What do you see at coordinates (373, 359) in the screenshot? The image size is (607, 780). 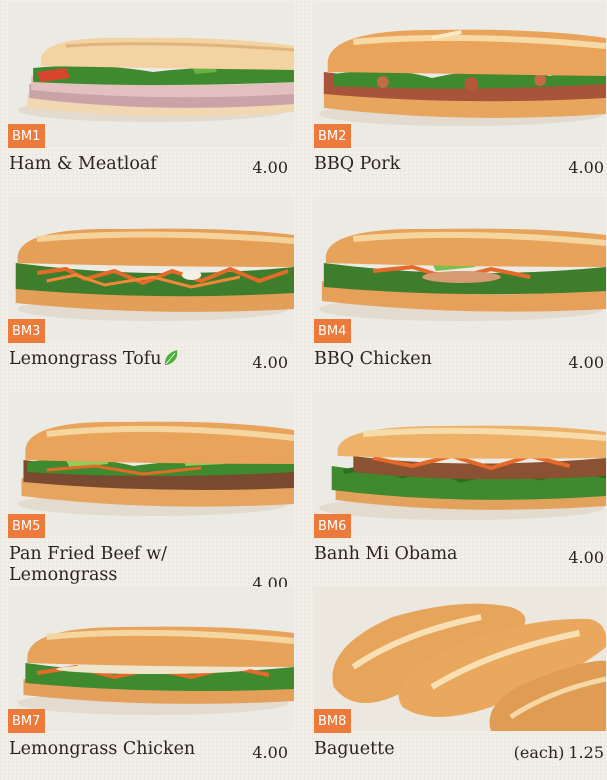 I see `item-name: BBQ Chicken` at bounding box center [373, 359].